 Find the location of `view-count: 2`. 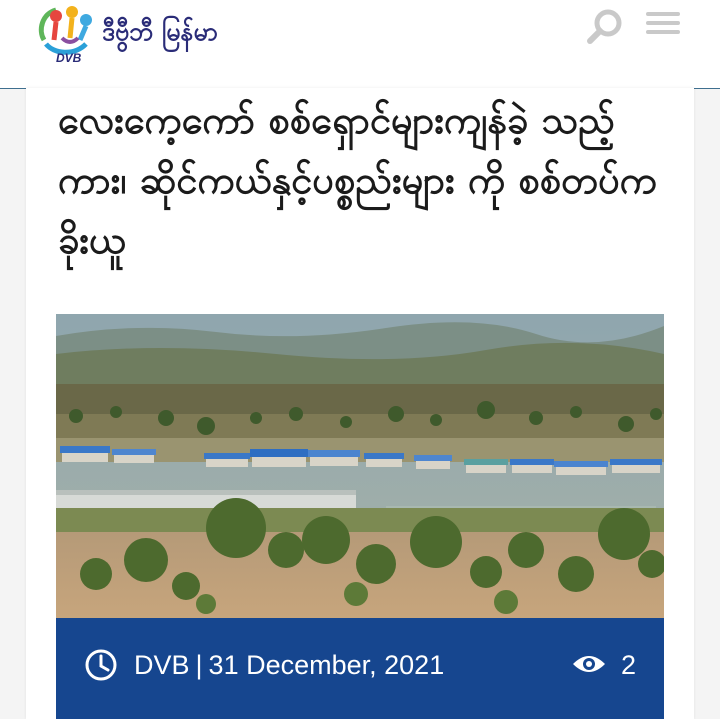

view-count: 2 is located at coordinates (629, 665).